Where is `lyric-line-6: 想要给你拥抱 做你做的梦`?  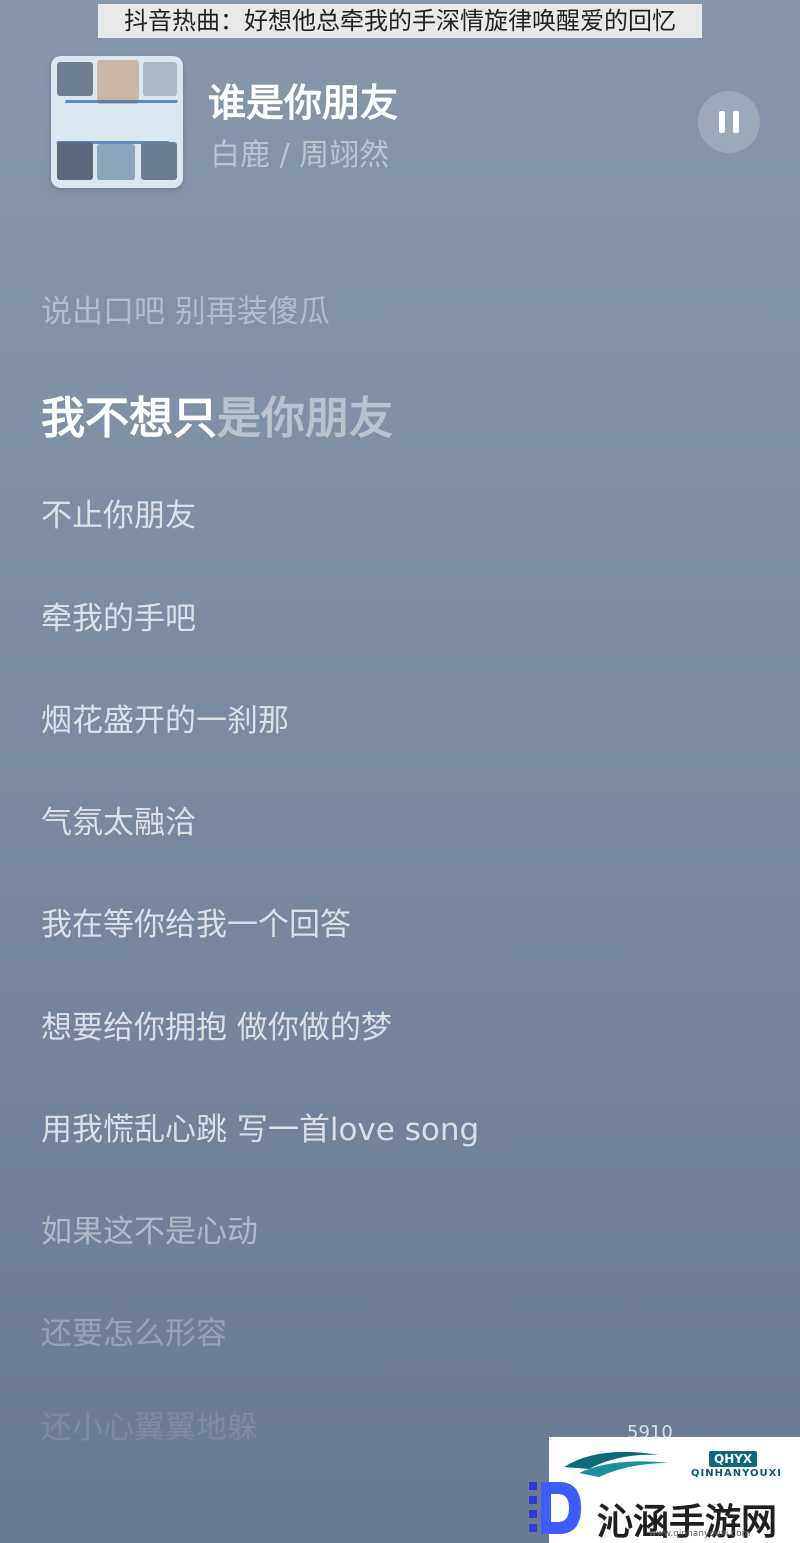 lyric-line-6: 想要给你拥抱 做你做的梦 is located at coordinates (216, 1024).